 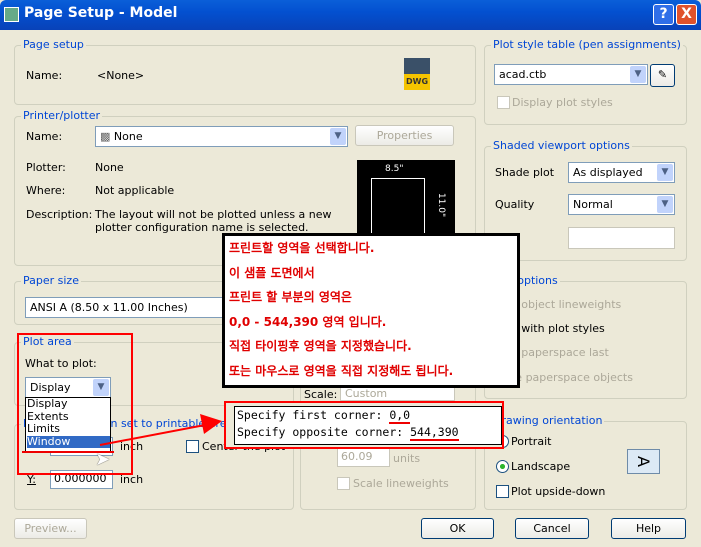 What do you see at coordinates (434, 433) in the screenshot?
I see `opposite-corner-value: 544,390` at bounding box center [434, 433].